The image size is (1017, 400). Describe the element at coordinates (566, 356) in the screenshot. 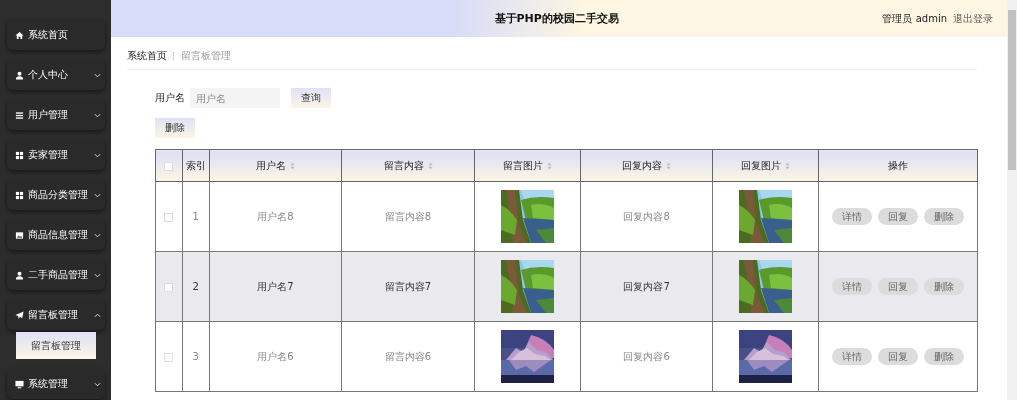

I see `table-row: 3 用户名6 留言内容6 回复内容6 详情 回复 删除` at that location.